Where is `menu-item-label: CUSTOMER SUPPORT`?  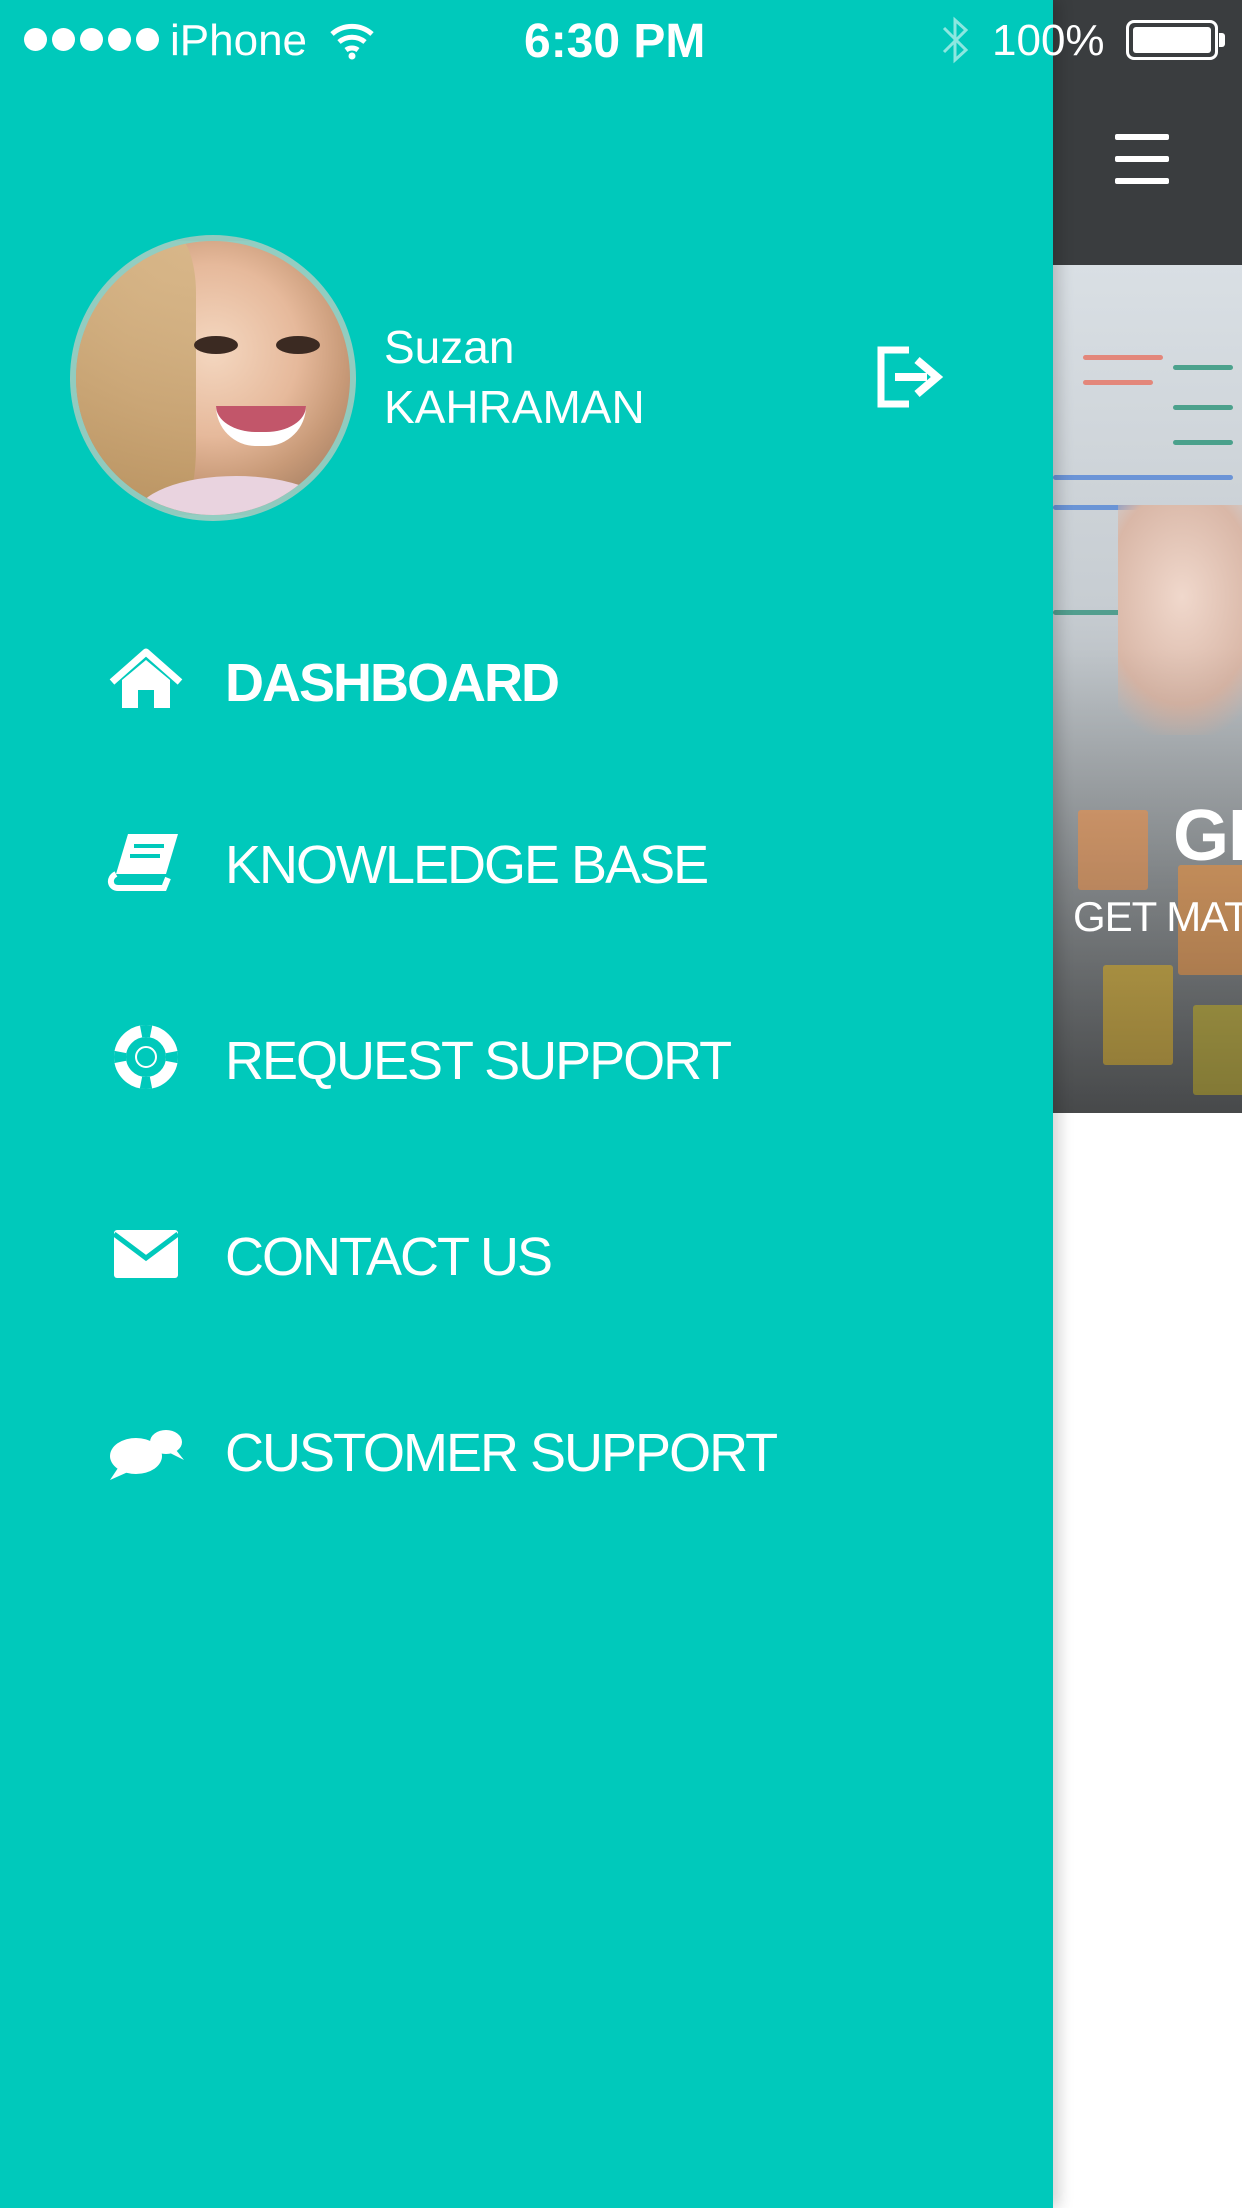
menu-item-label: CUSTOMER SUPPORT is located at coordinates (501, 1453).